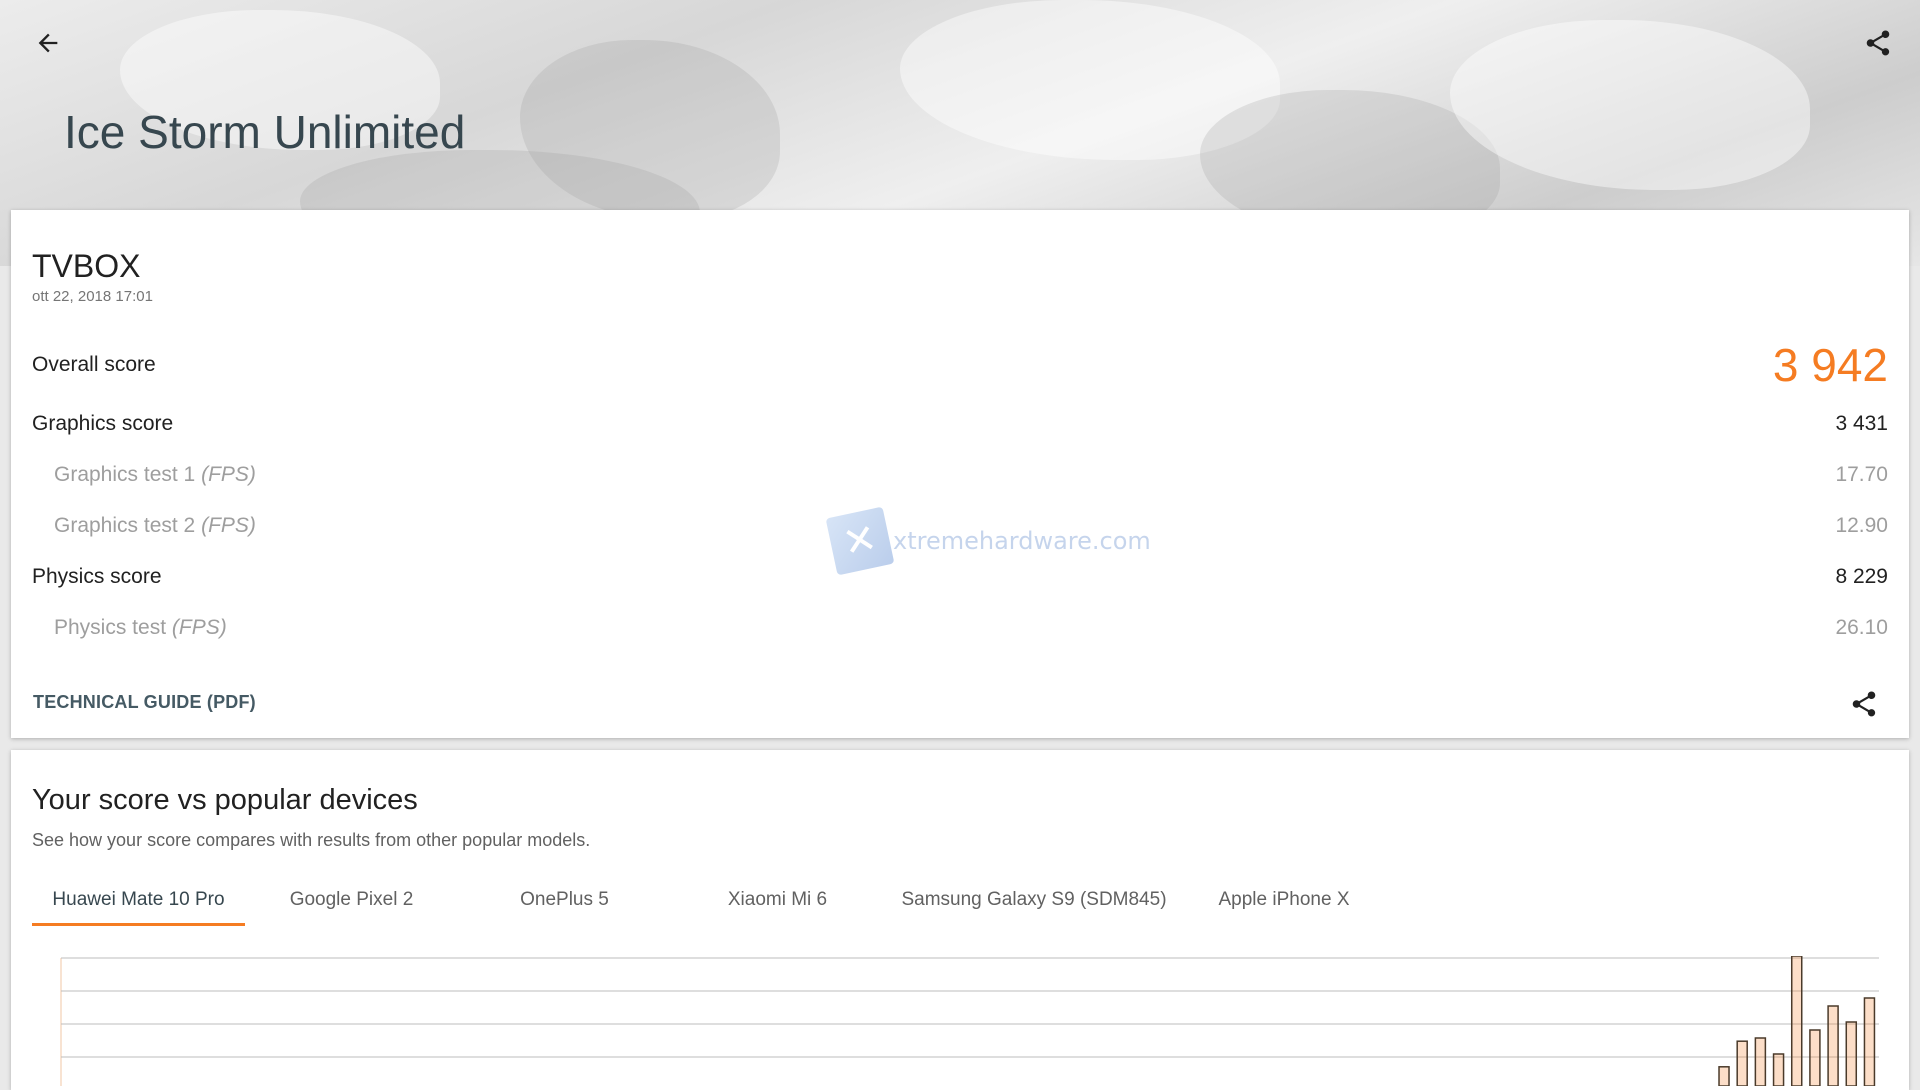 The height and width of the screenshot is (1090, 1920). Describe the element at coordinates (86, 266) in the screenshot. I see `device-name: TVBOX` at that location.